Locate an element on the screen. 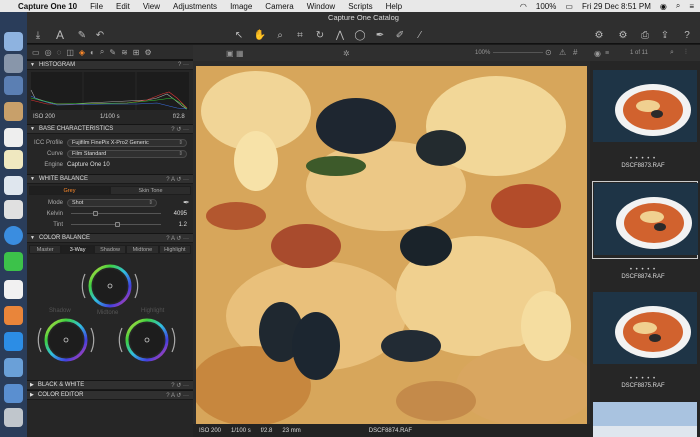  menu-window: Window is located at coordinates (321, 6).